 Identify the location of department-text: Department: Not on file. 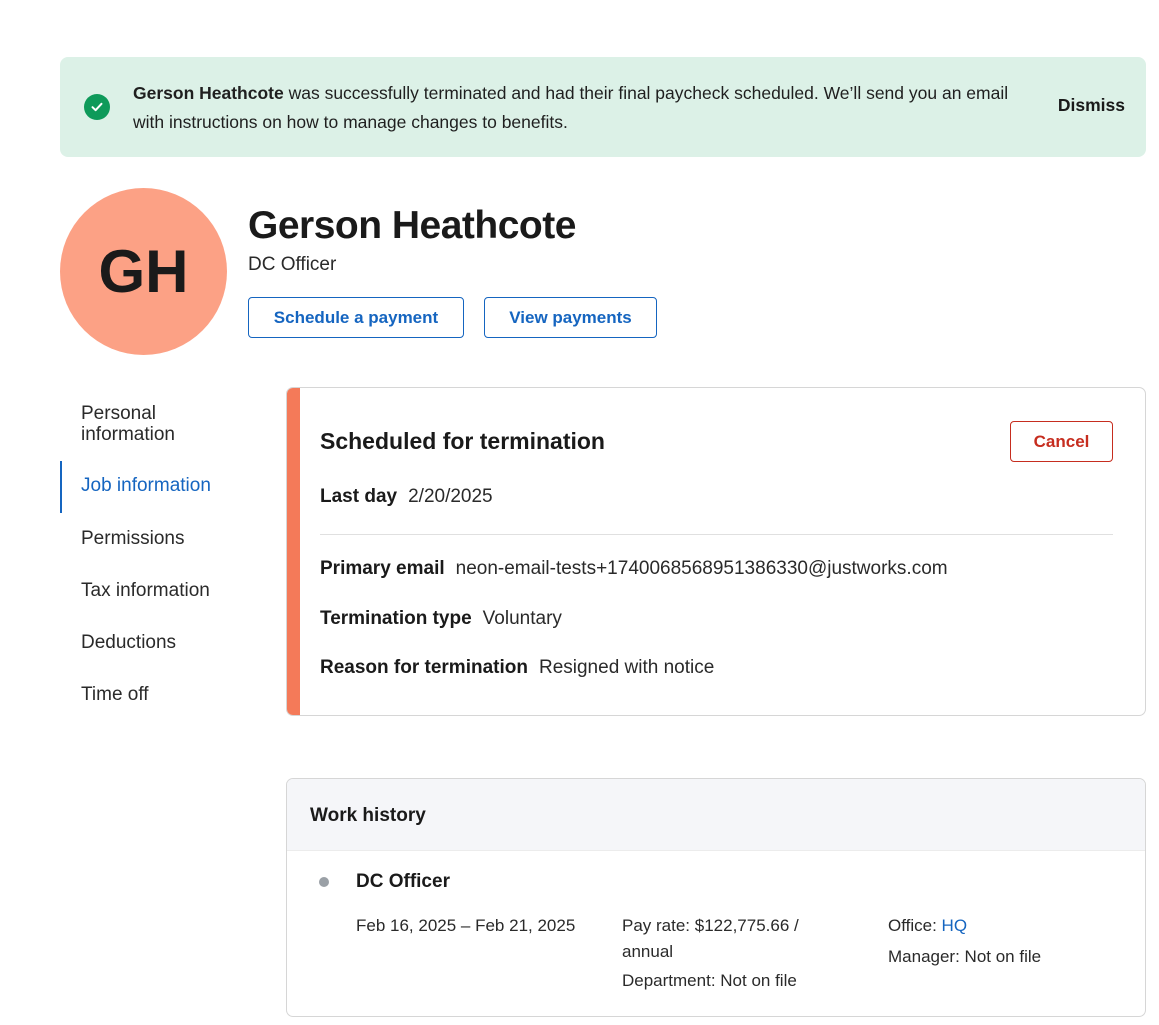
(709, 980).